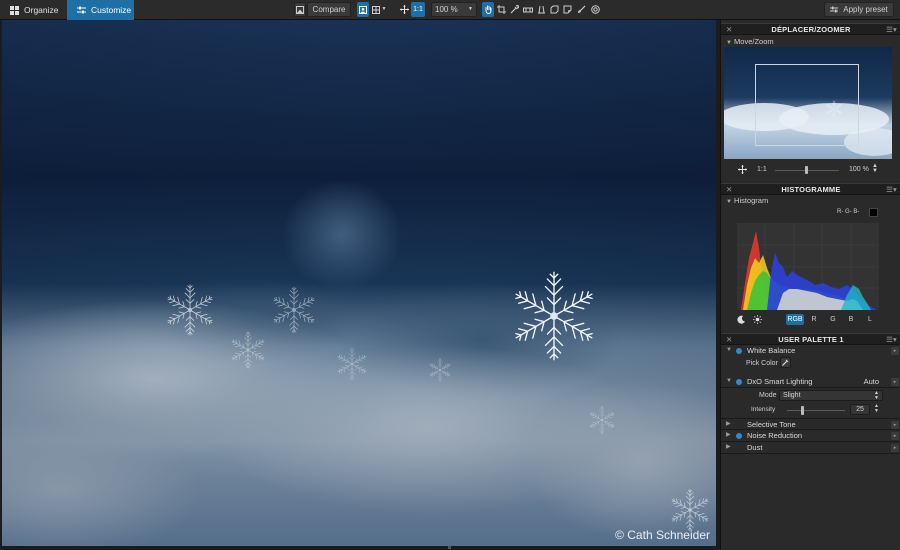 This screenshot has width=900, height=550. I want to click on channel-b-button: B, so click(851, 319).